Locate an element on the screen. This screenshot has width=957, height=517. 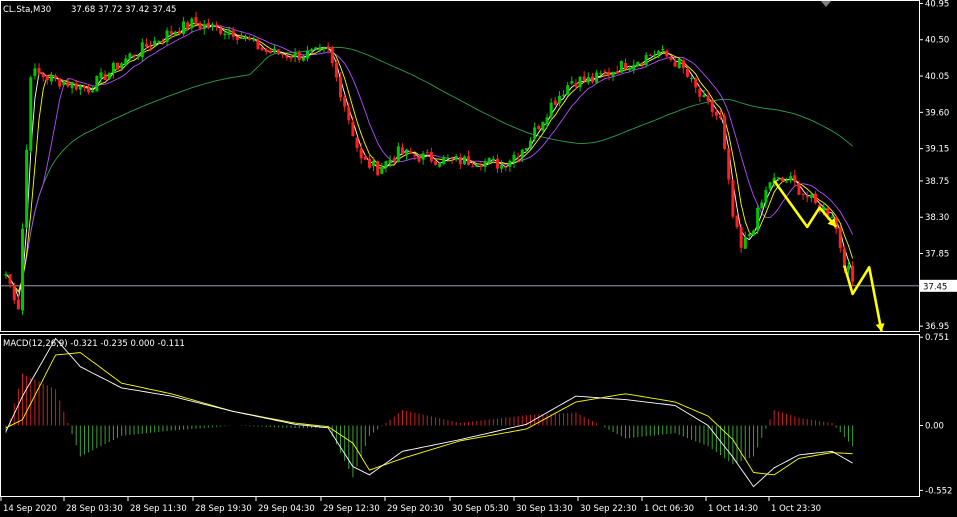
symbol-label: CL.Sta,M30 is located at coordinates (27, 10).